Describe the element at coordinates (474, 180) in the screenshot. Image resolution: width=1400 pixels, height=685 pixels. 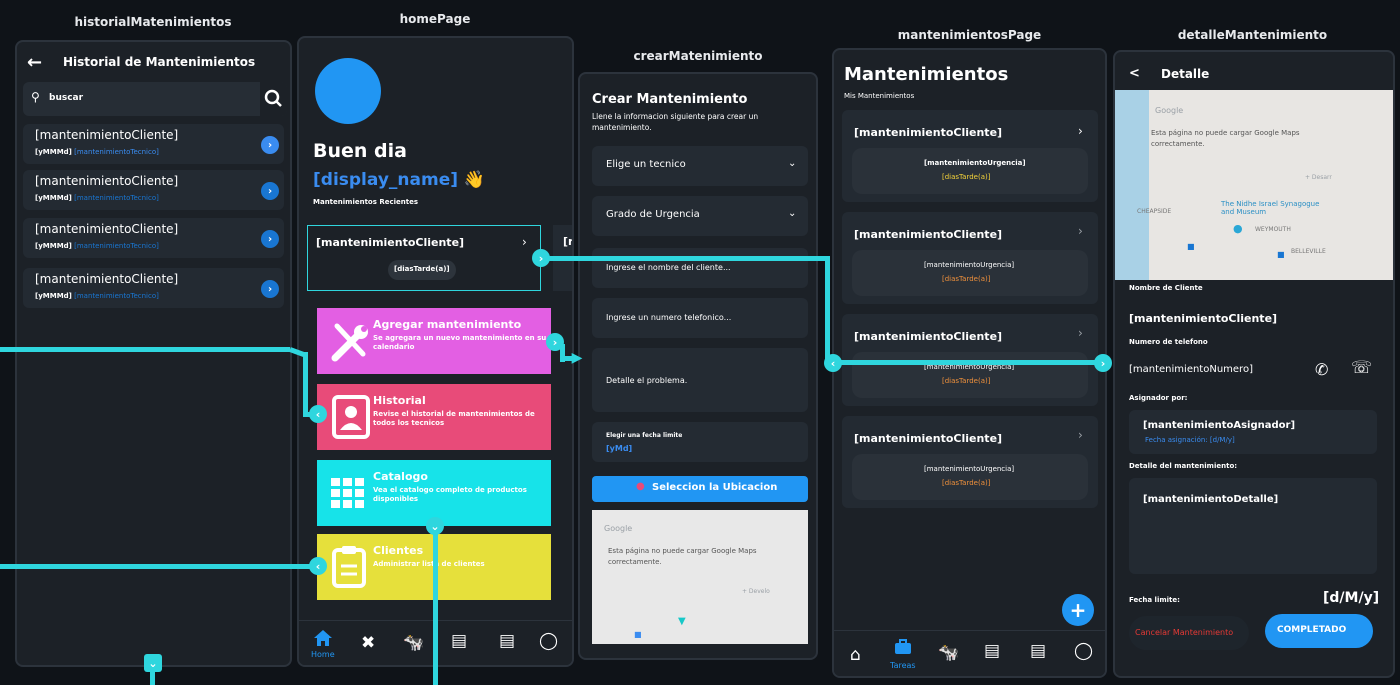
I see `wave-icon: 👋` at that location.